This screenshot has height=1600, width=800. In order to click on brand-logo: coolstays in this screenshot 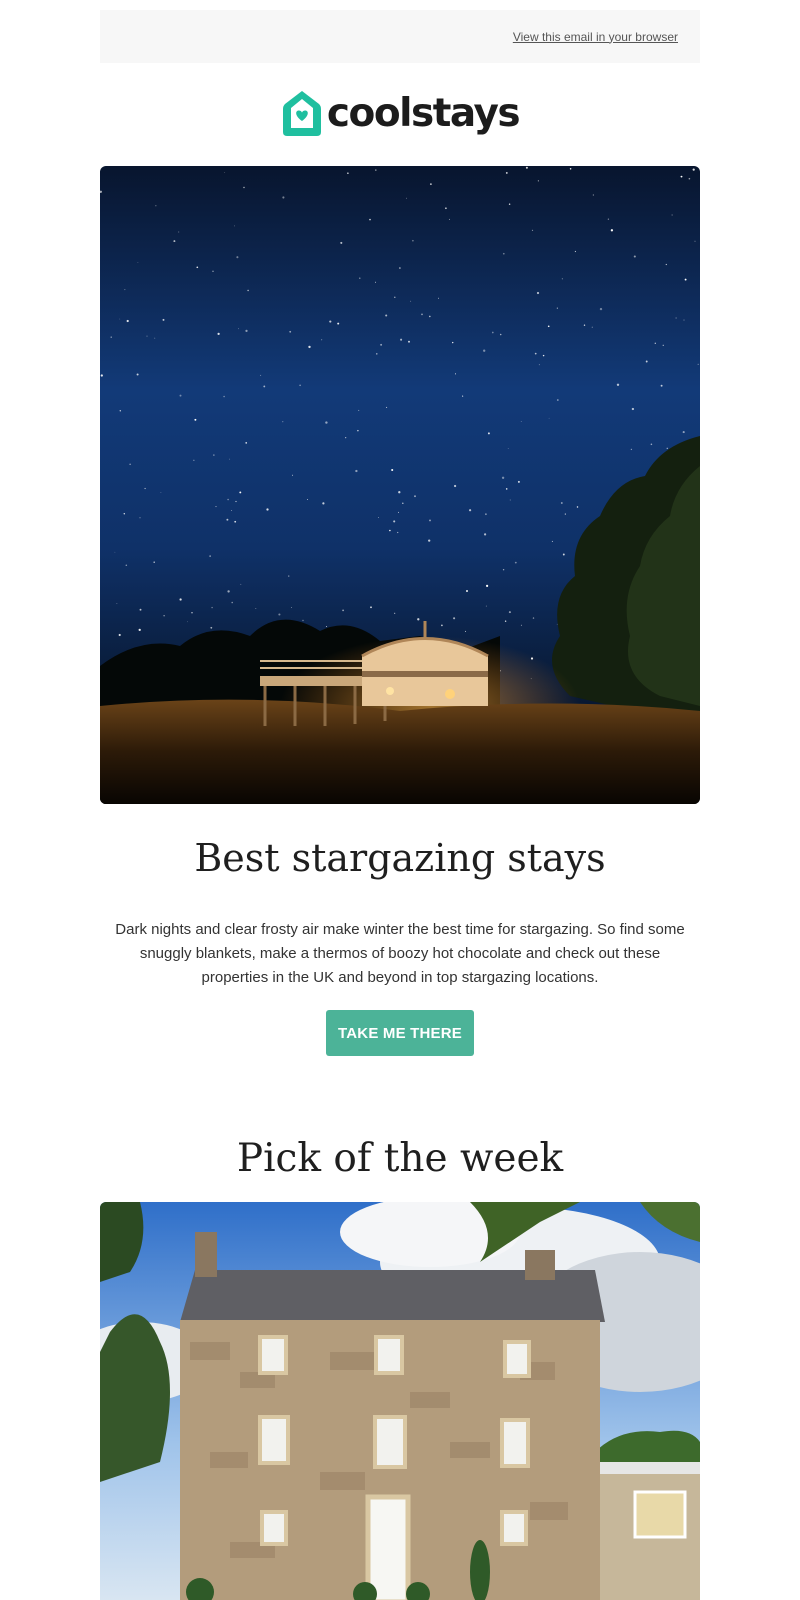, I will do `click(400, 113)`.